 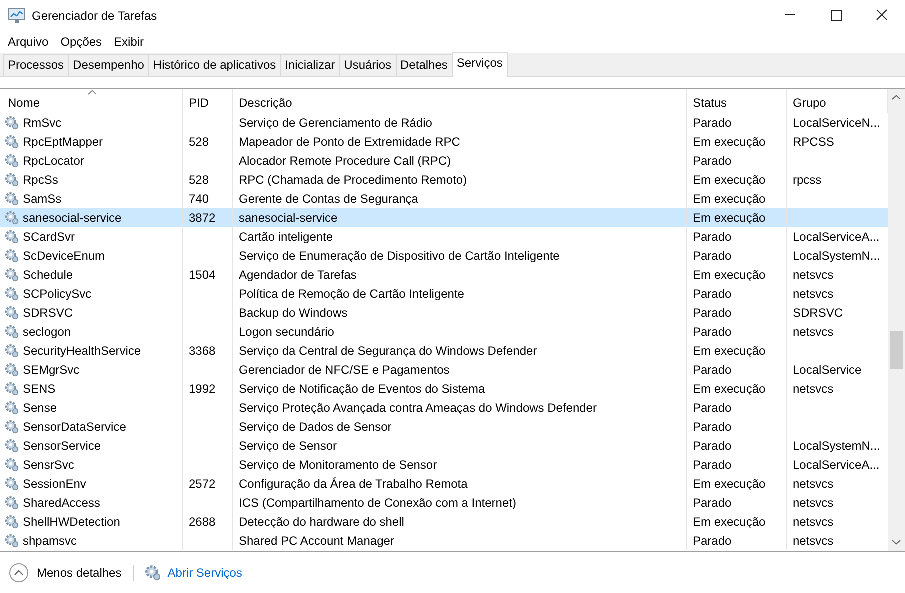 What do you see at coordinates (813, 141) in the screenshot?
I see `table-cell: RPCSS` at bounding box center [813, 141].